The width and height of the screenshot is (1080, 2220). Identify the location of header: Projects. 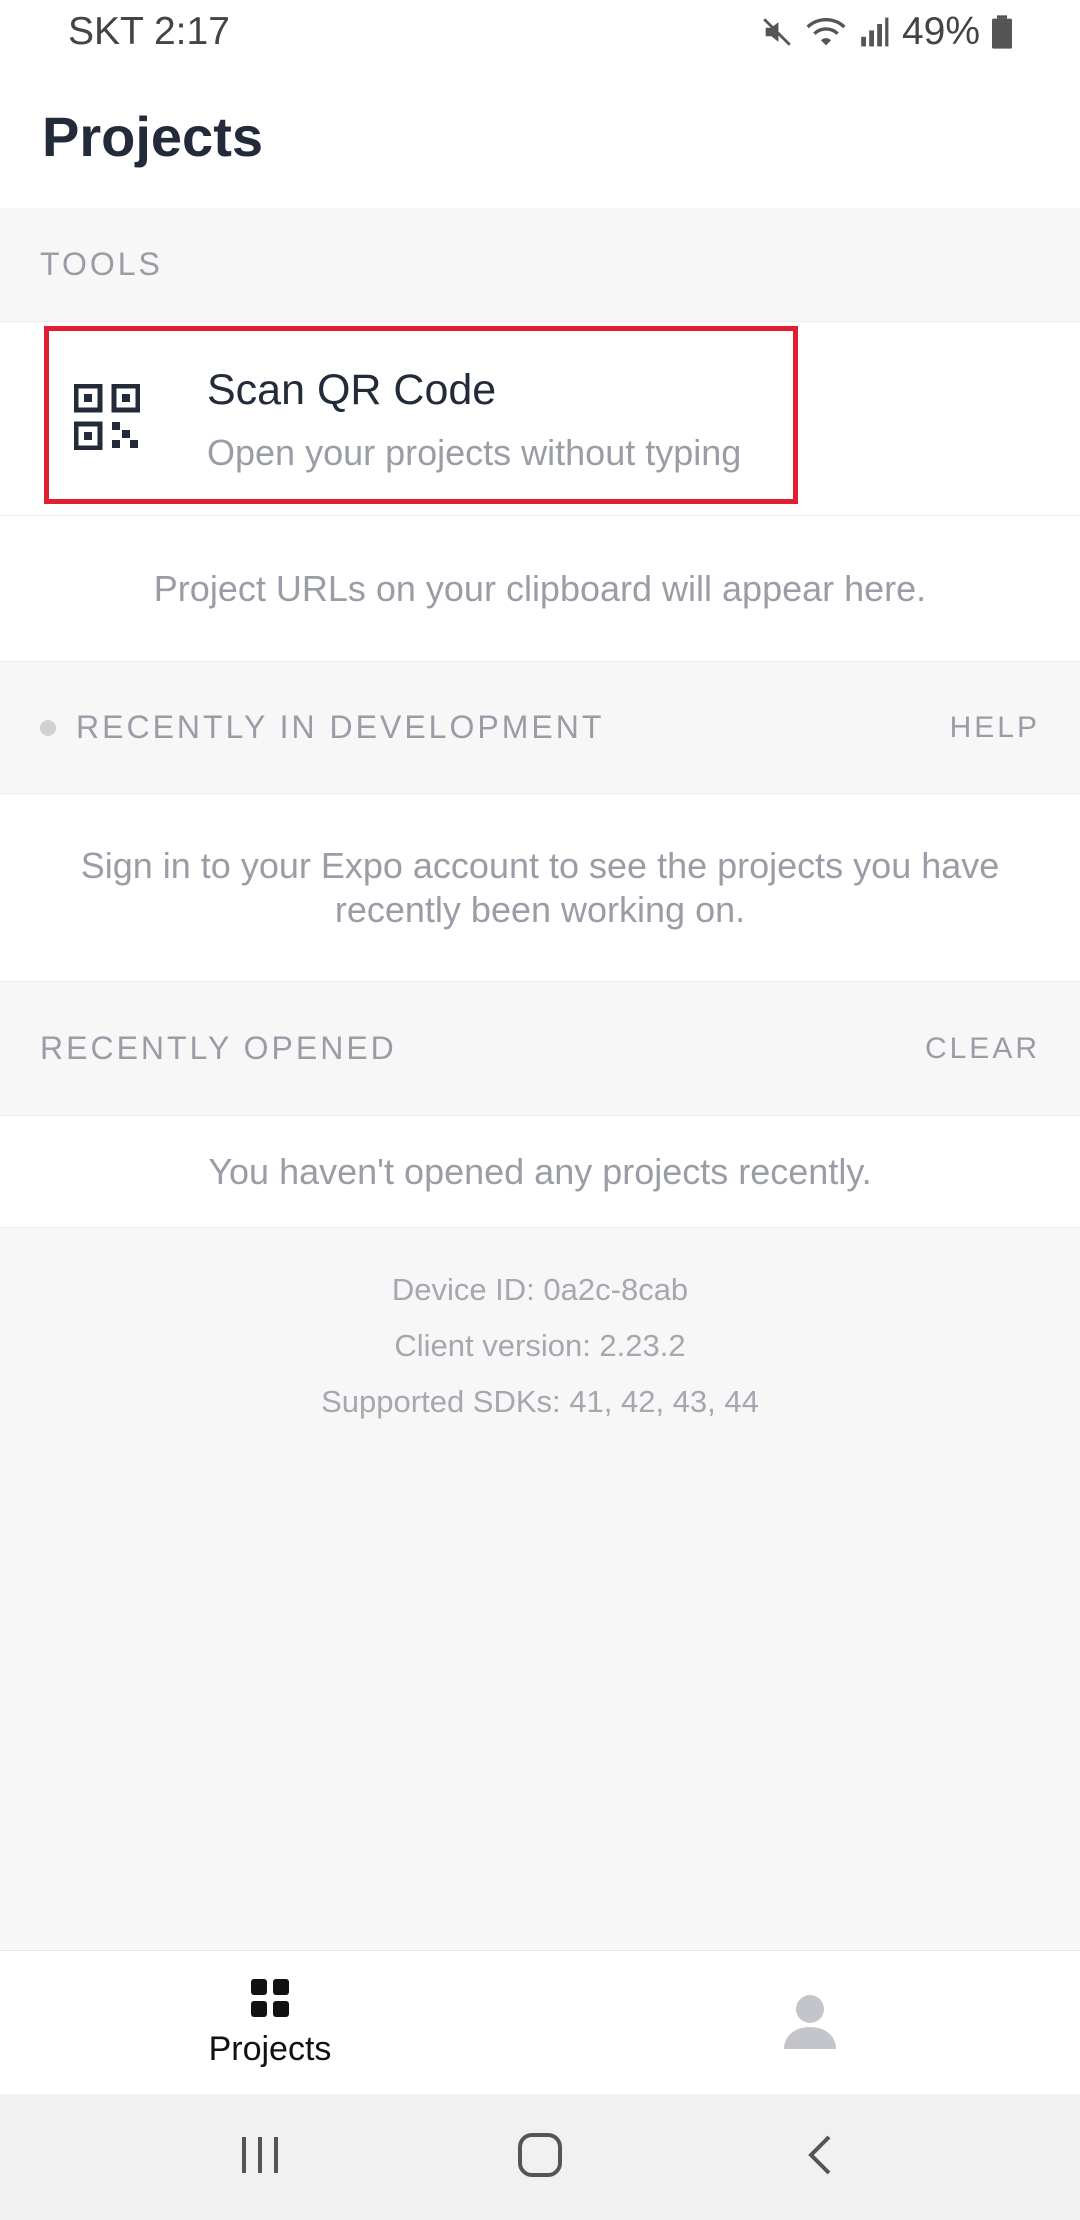
(540, 136).